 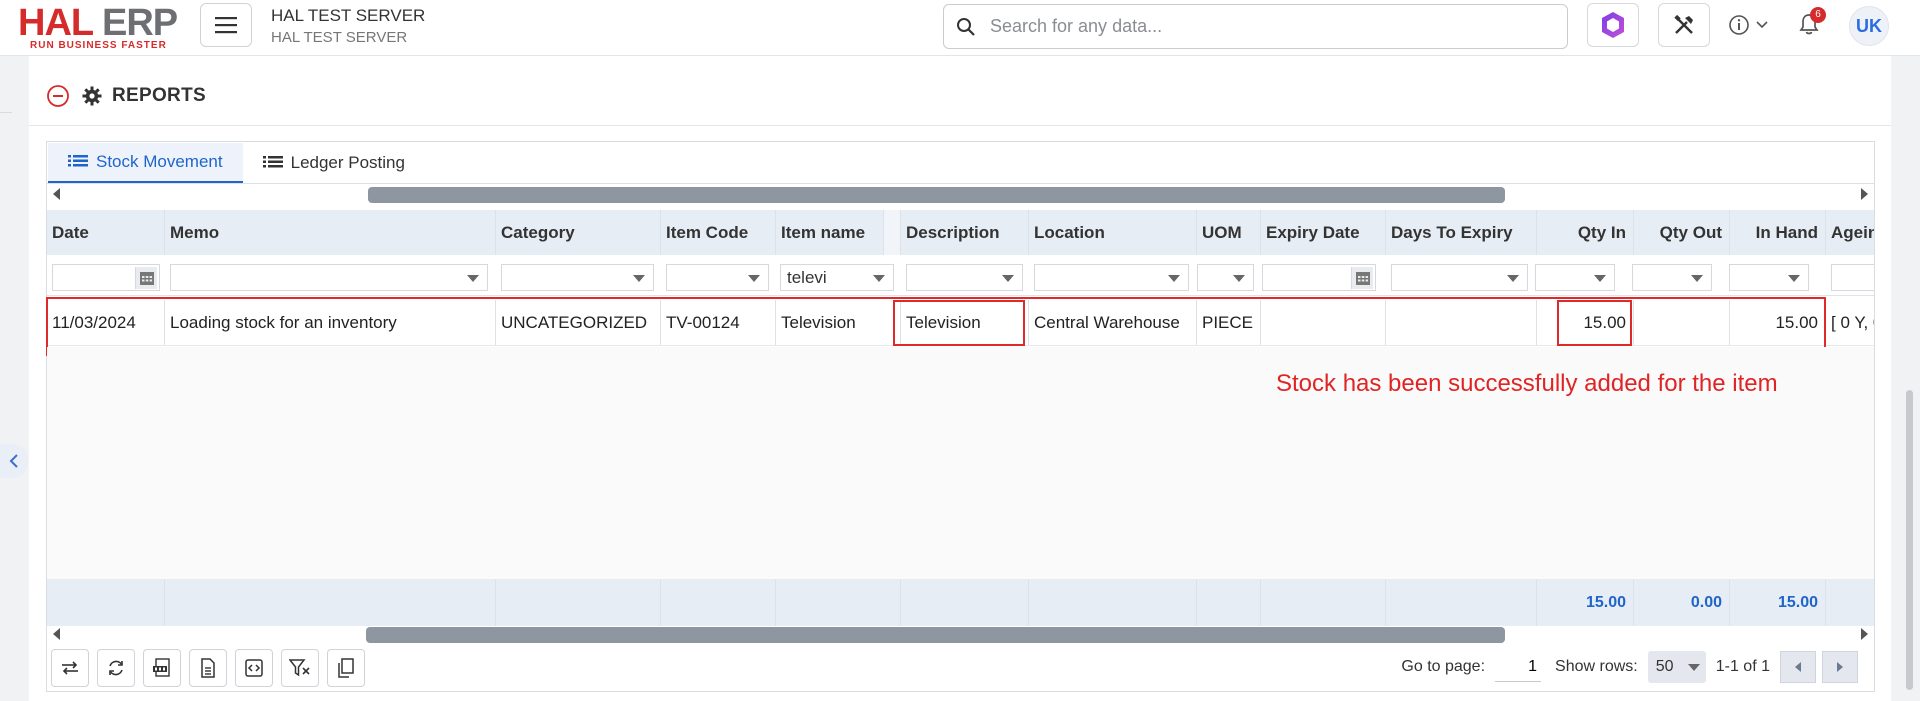 What do you see at coordinates (106, 232) in the screenshot?
I see `column-header-date: Date` at bounding box center [106, 232].